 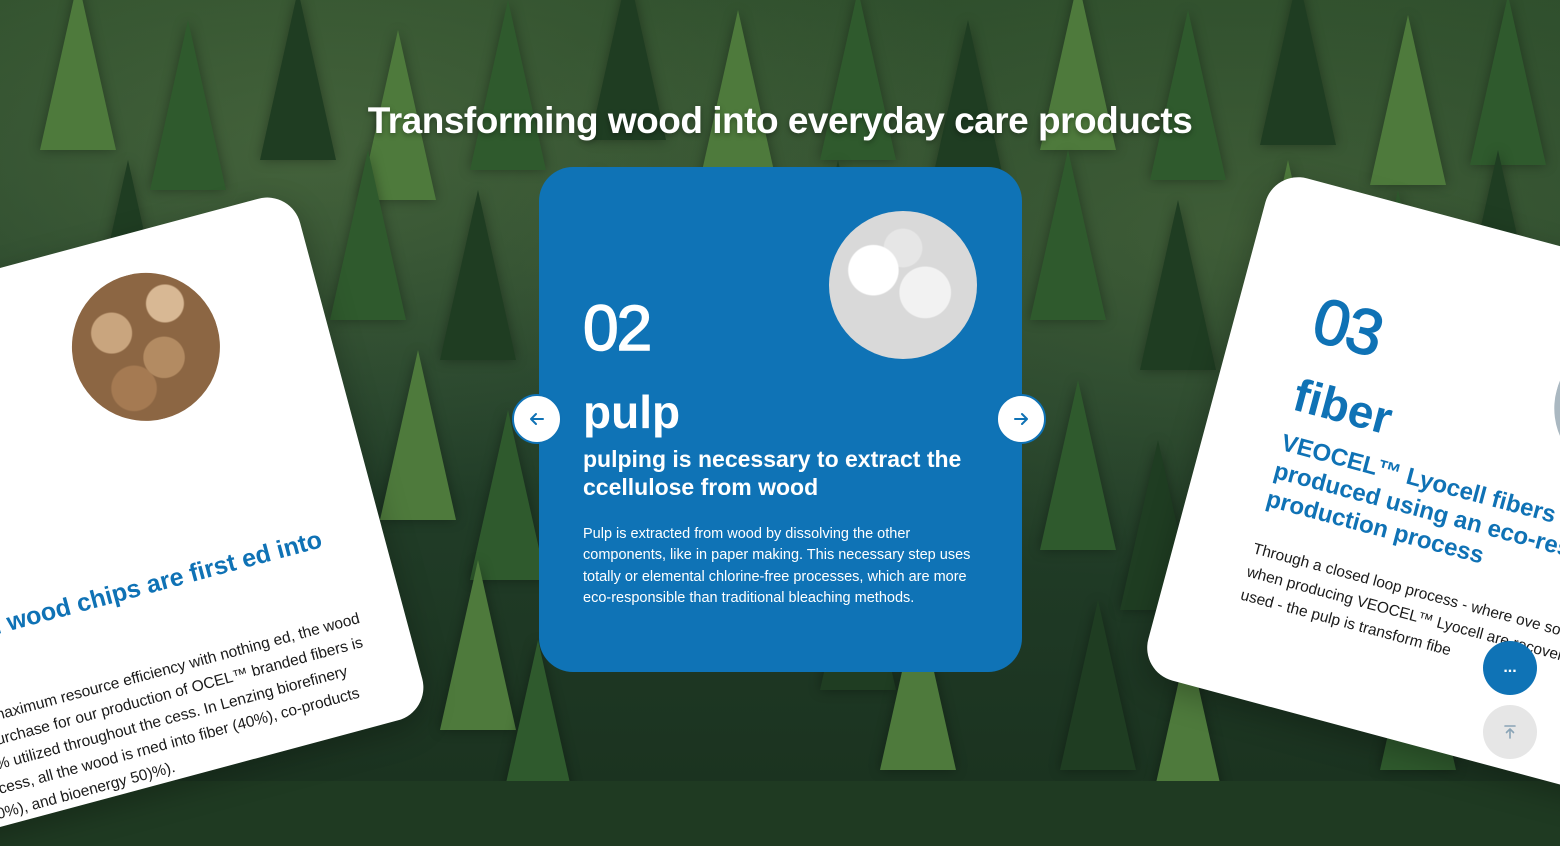 What do you see at coordinates (1549, 408) in the screenshot?
I see `fiber-photo` at bounding box center [1549, 408].